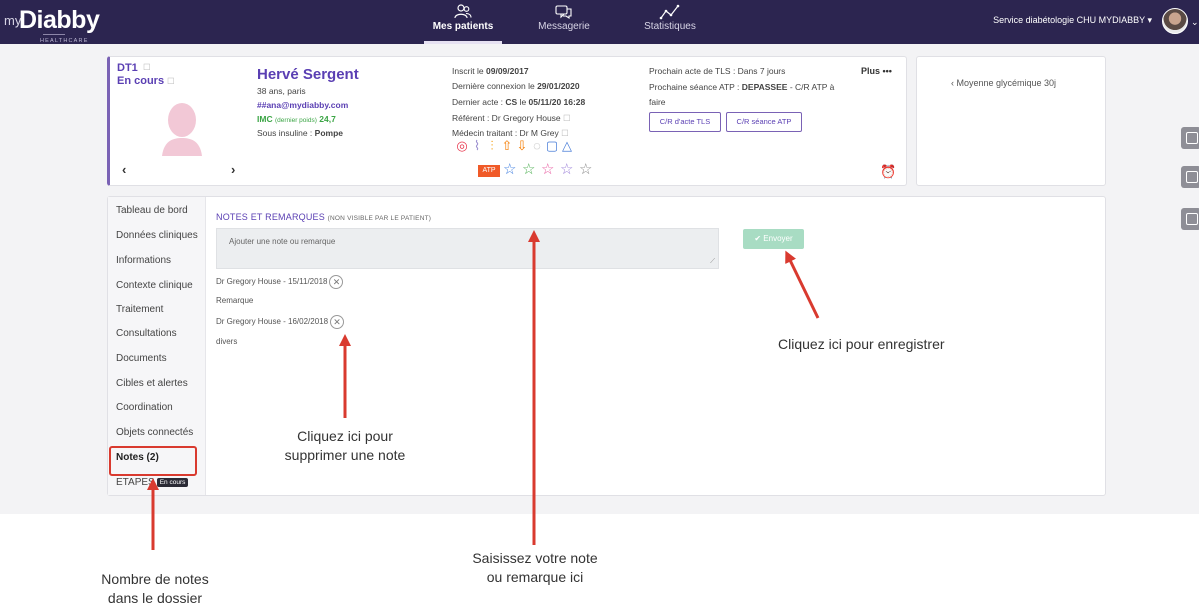 The image size is (1199, 608). What do you see at coordinates (535, 577) in the screenshot?
I see `annotation-input-line2: ou remarque ici` at bounding box center [535, 577].